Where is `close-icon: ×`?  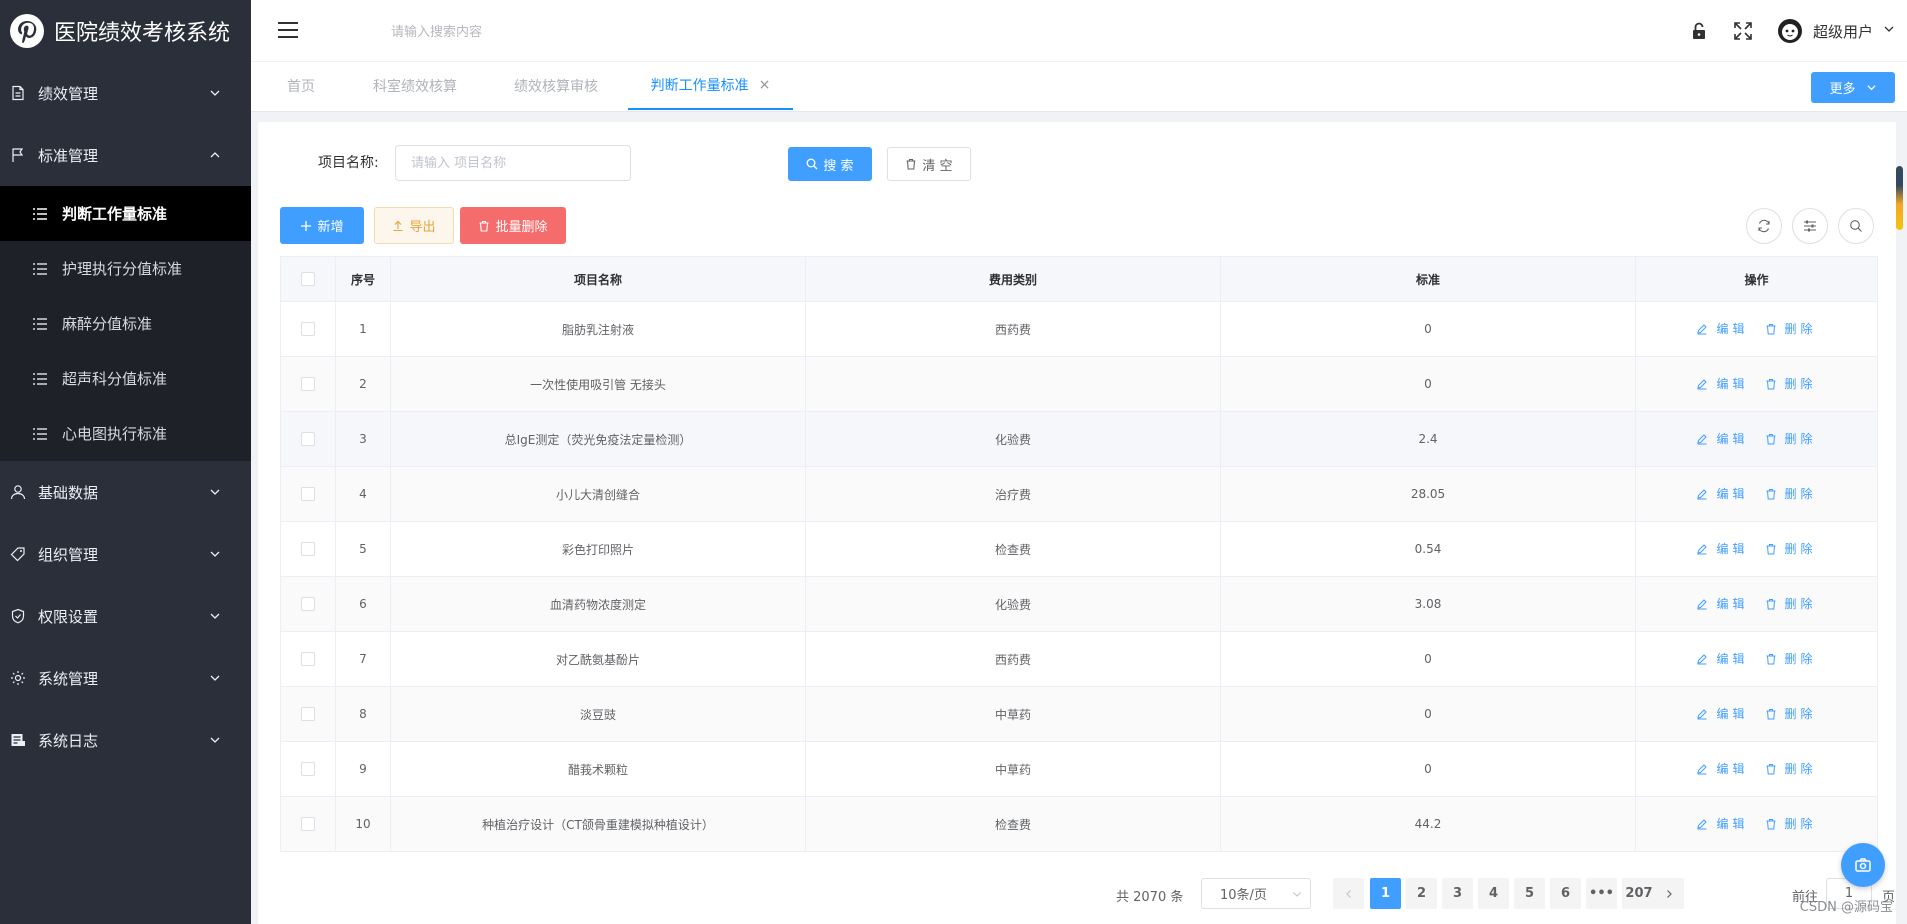
close-icon: × is located at coordinates (765, 85).